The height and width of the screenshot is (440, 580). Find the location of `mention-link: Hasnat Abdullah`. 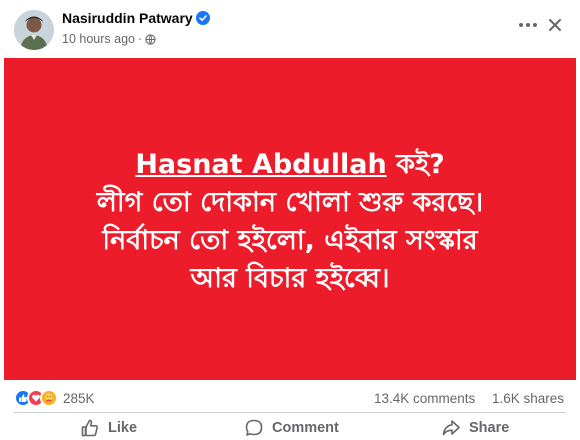

mention-link: Hasnat Abdullah is located at coordinates (260, 164).